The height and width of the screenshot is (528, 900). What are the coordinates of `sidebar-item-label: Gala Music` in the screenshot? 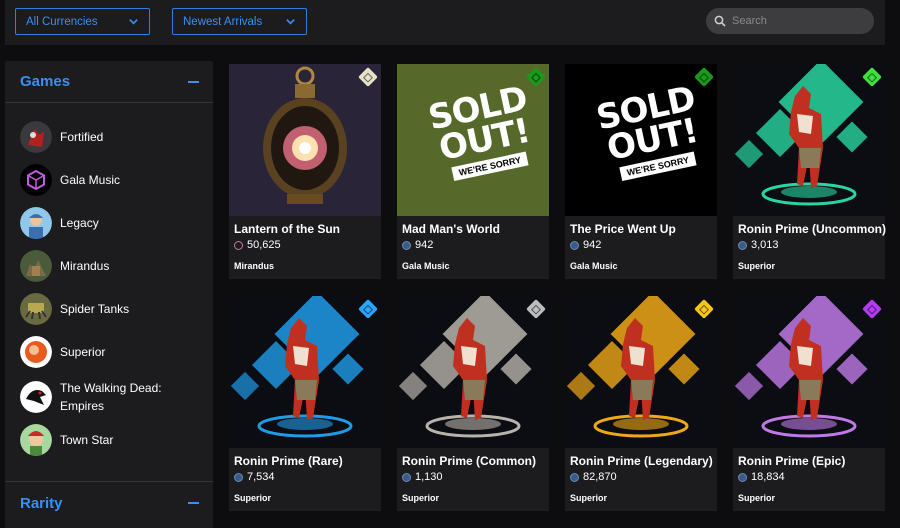 It's located at (90, 179).